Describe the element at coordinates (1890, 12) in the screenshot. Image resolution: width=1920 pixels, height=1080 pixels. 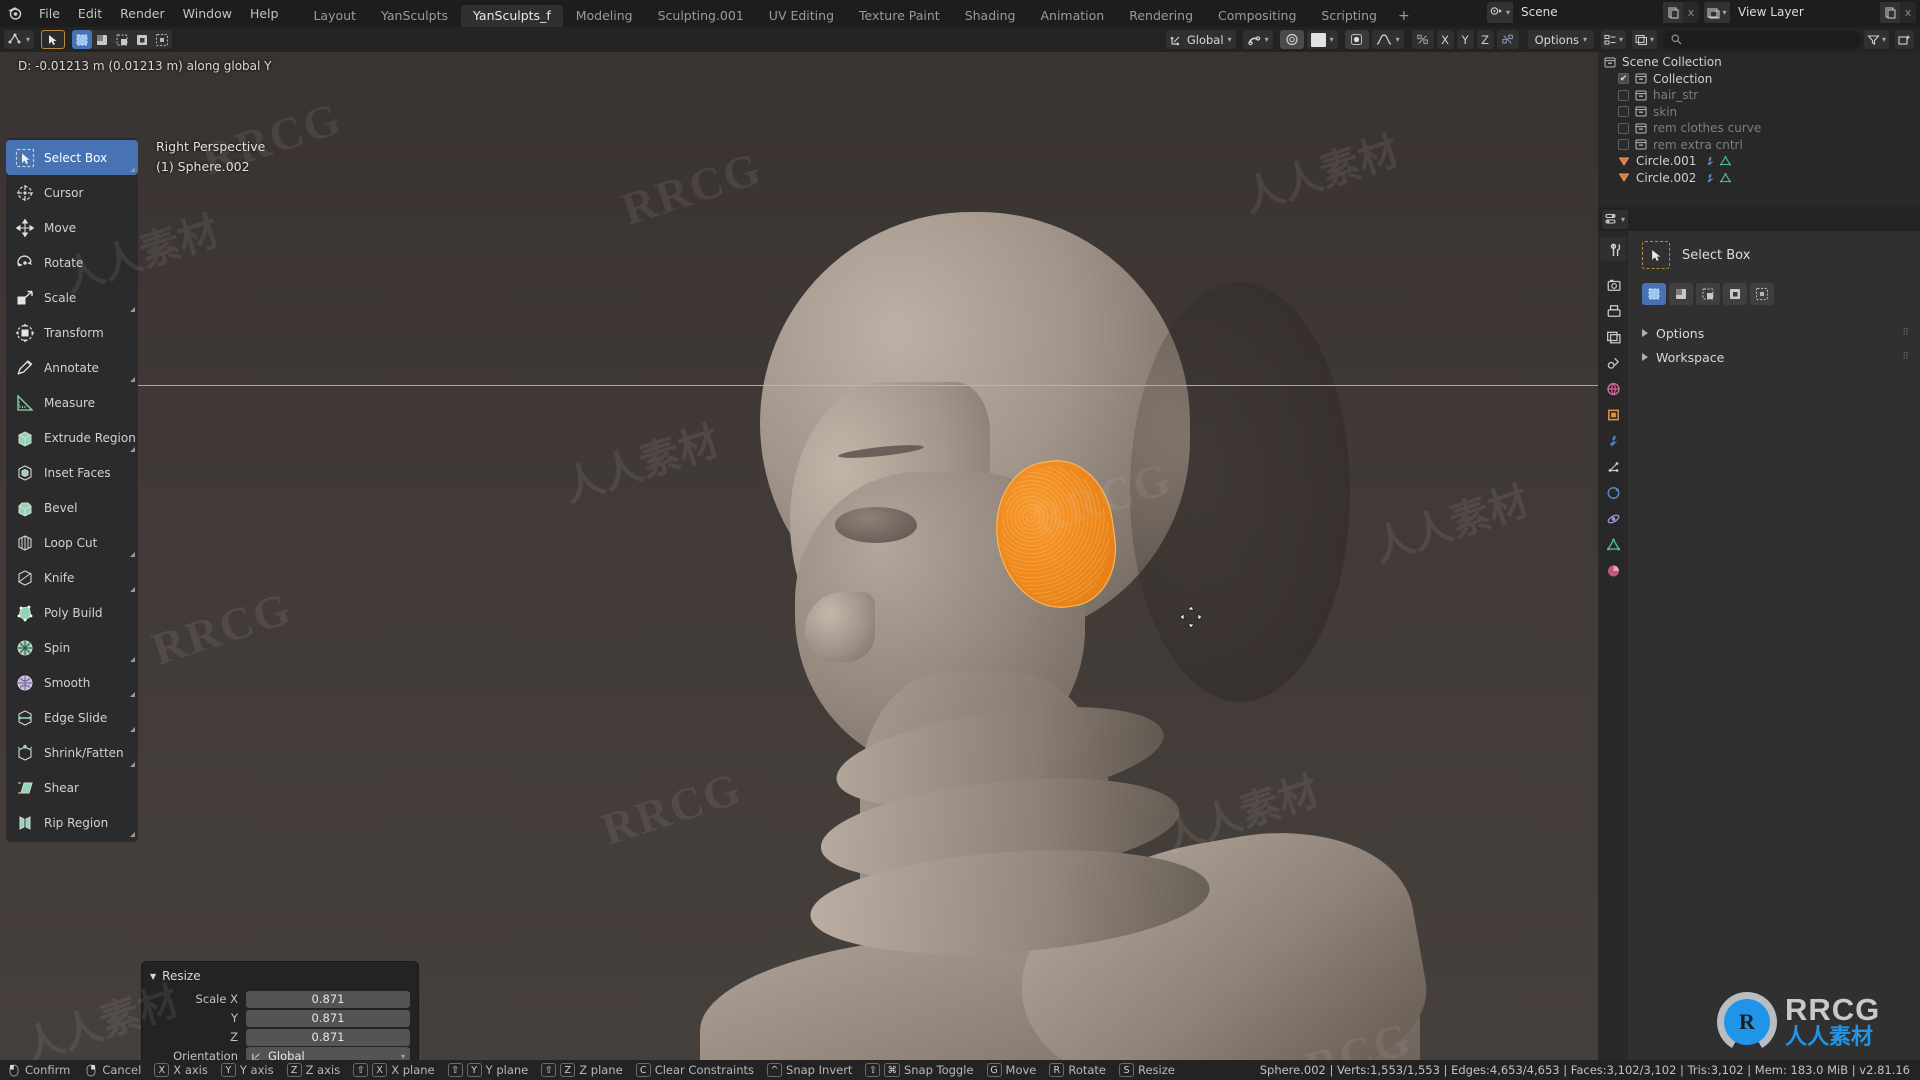
I see `new-viewlayer-icon` at that location.